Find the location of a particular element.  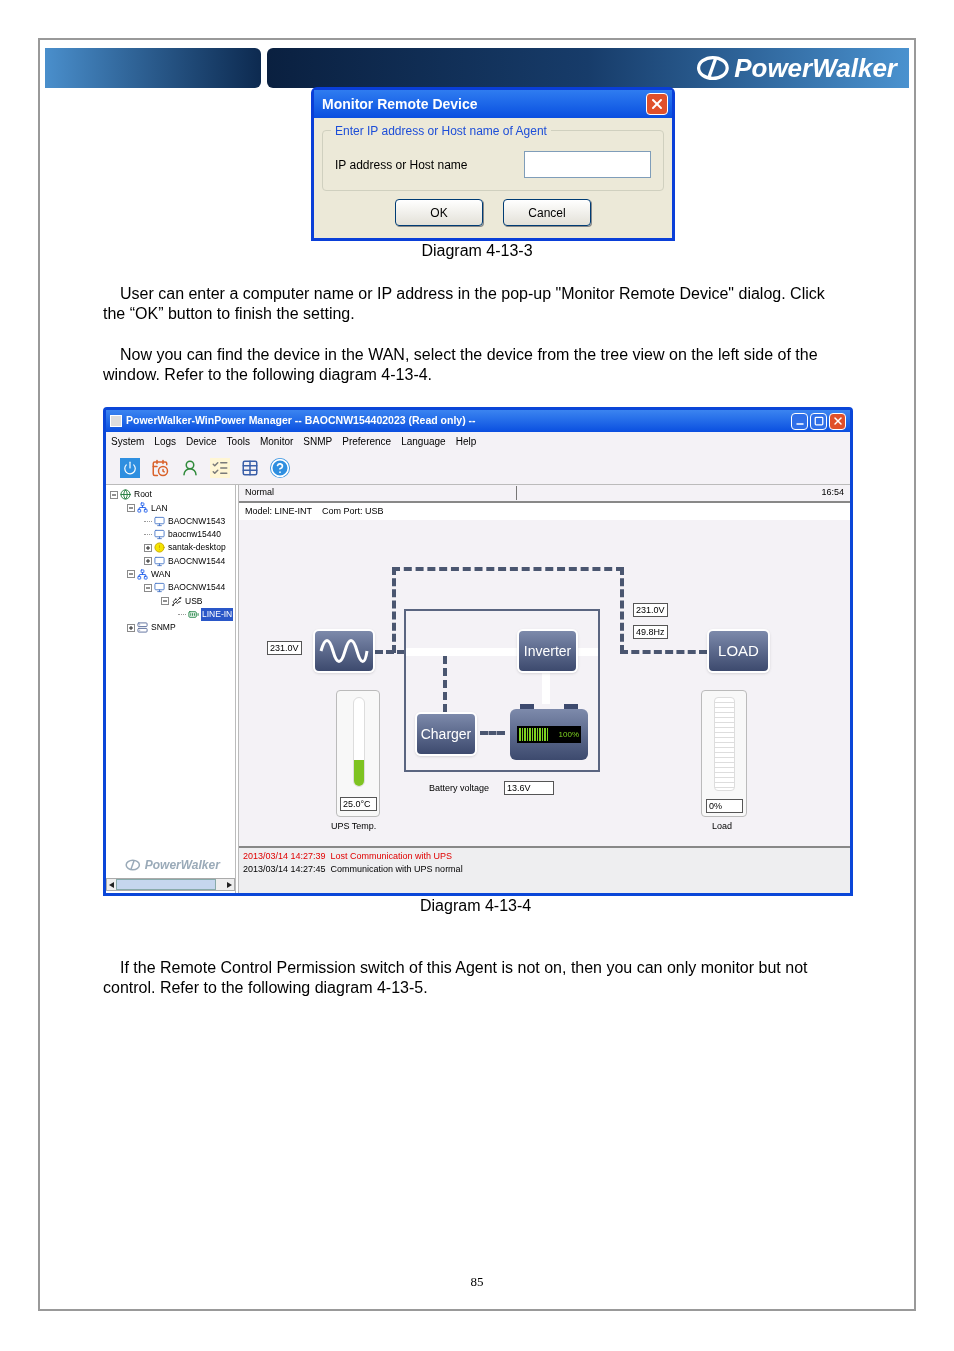

figure-caption: Diagram 4-13-3 is located at coordinates (477, 251).